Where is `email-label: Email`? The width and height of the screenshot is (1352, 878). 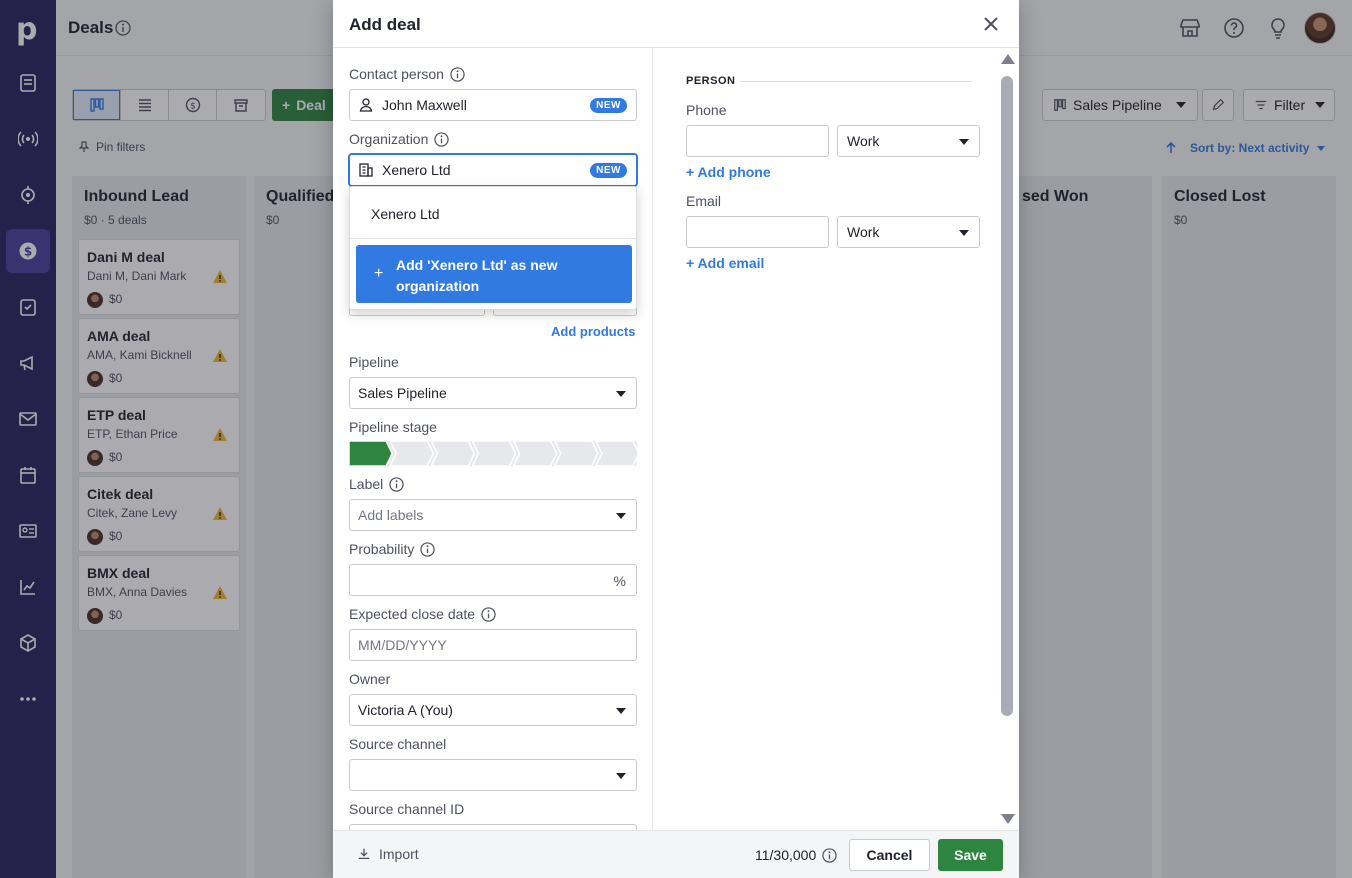
email-label: Email is located at coordinates (704, 201).